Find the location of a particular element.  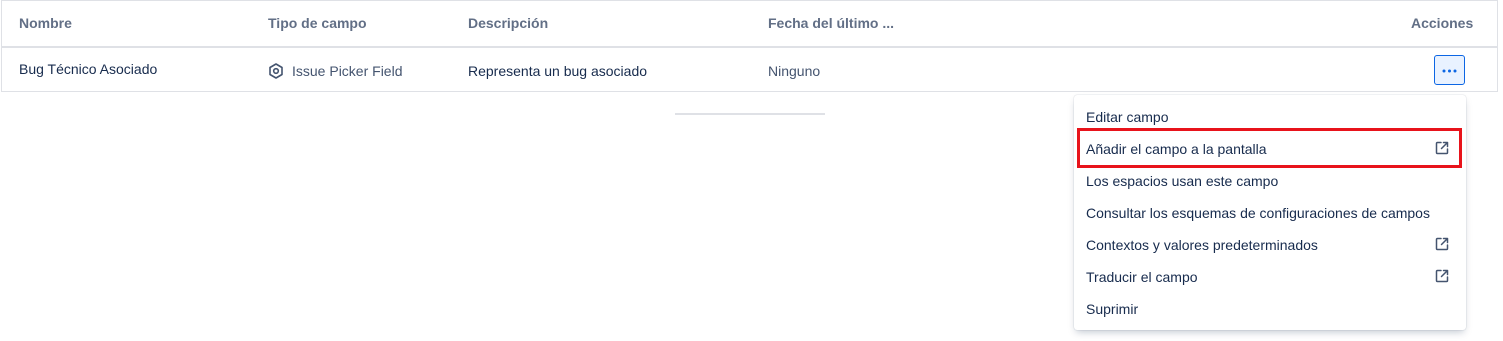

menu-item-delete: Suprimir is located at coordinates (1270, 308).